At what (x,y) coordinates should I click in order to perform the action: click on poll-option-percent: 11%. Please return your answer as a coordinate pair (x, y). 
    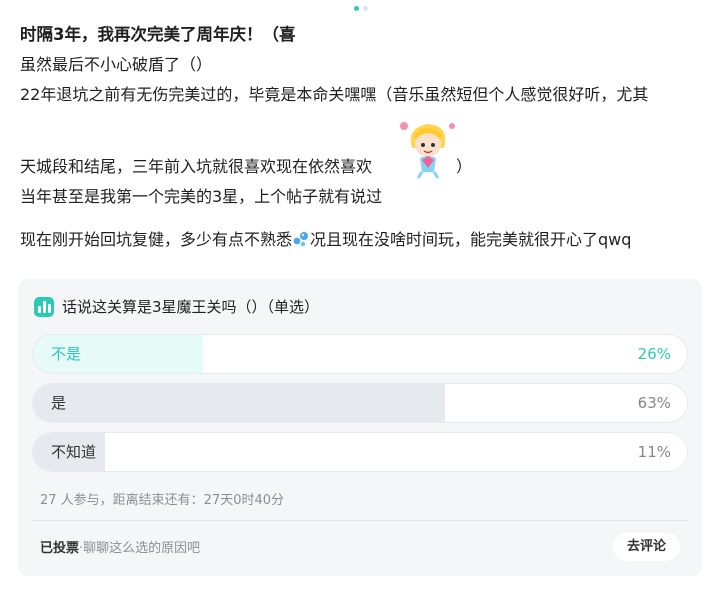
    Looking at the image, I should click on (654, 452).